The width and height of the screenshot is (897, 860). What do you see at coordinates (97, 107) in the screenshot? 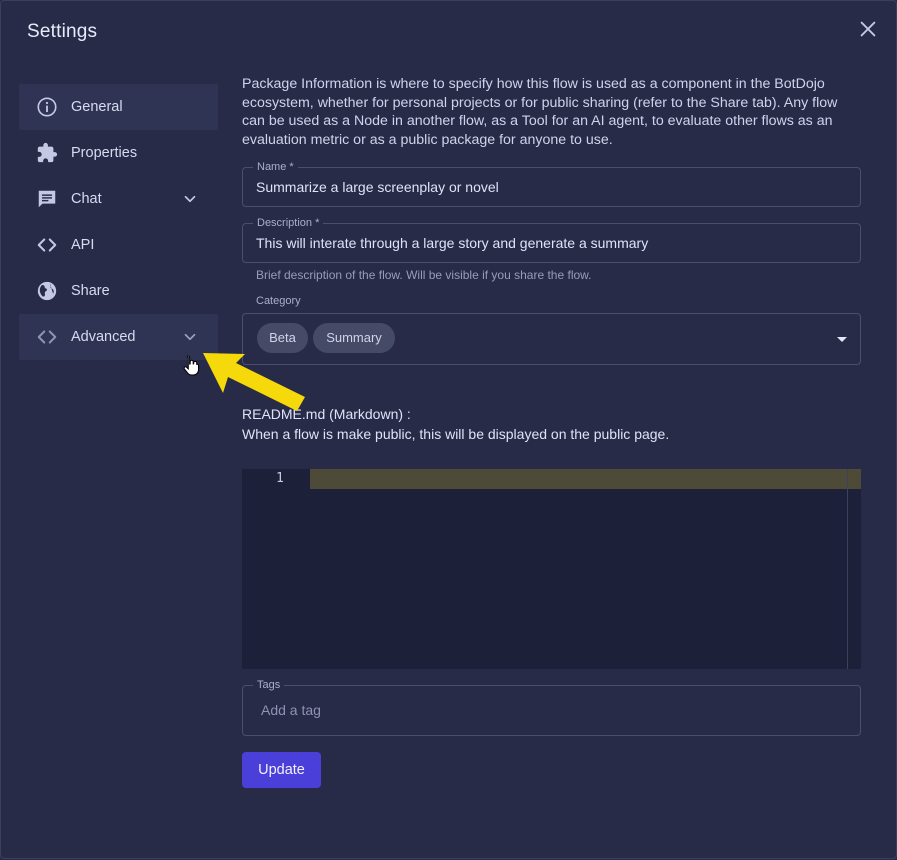
I see `sidebar-item-label: General` at bounding box center [97, 107].